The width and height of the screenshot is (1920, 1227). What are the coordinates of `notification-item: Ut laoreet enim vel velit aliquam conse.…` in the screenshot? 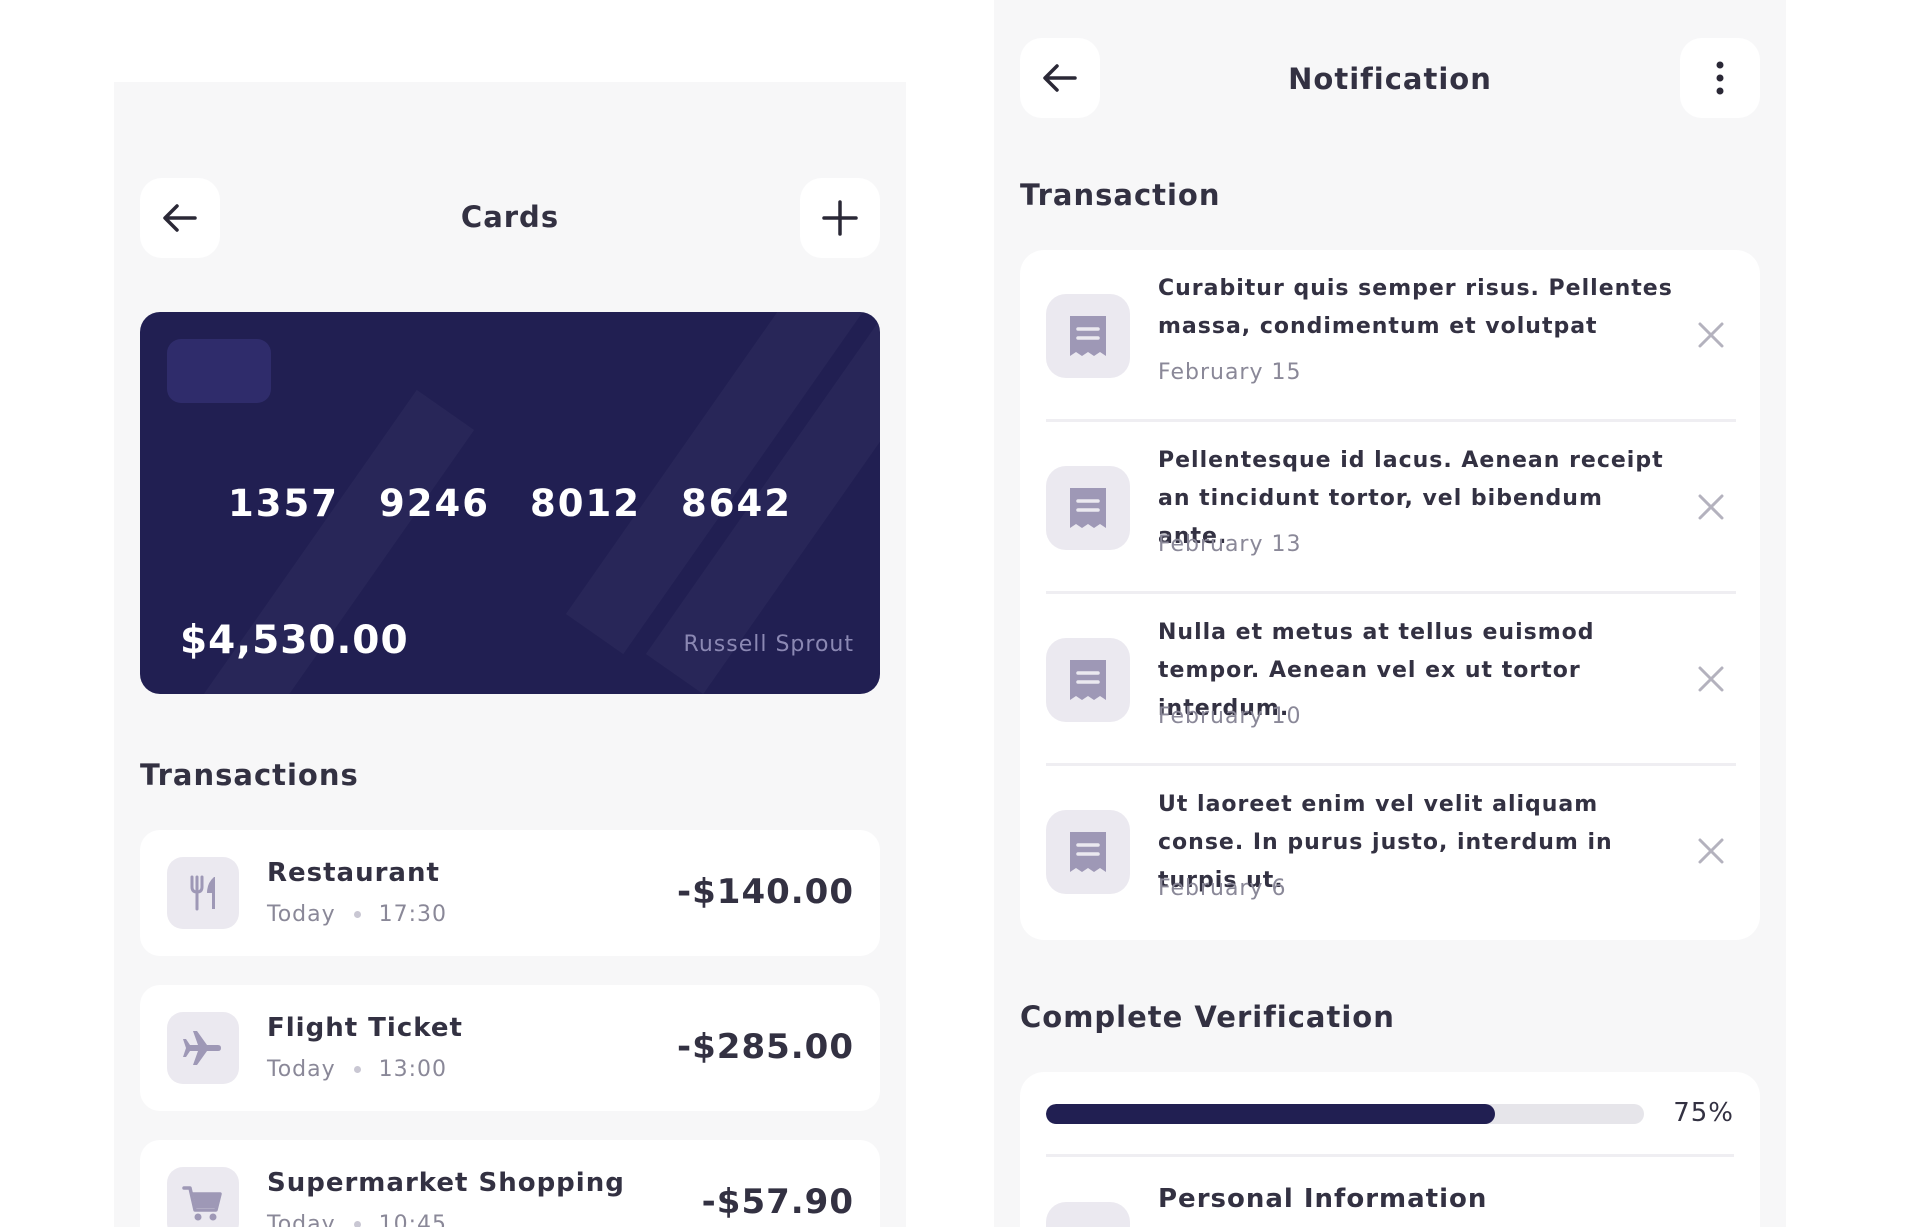 It's located at (1391, 852).